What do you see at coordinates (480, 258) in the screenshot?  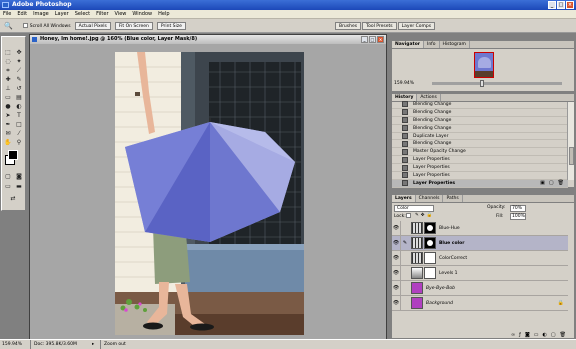 I see `layer-row: 👁 ColorCorrect` at bounding box center [480, 258].